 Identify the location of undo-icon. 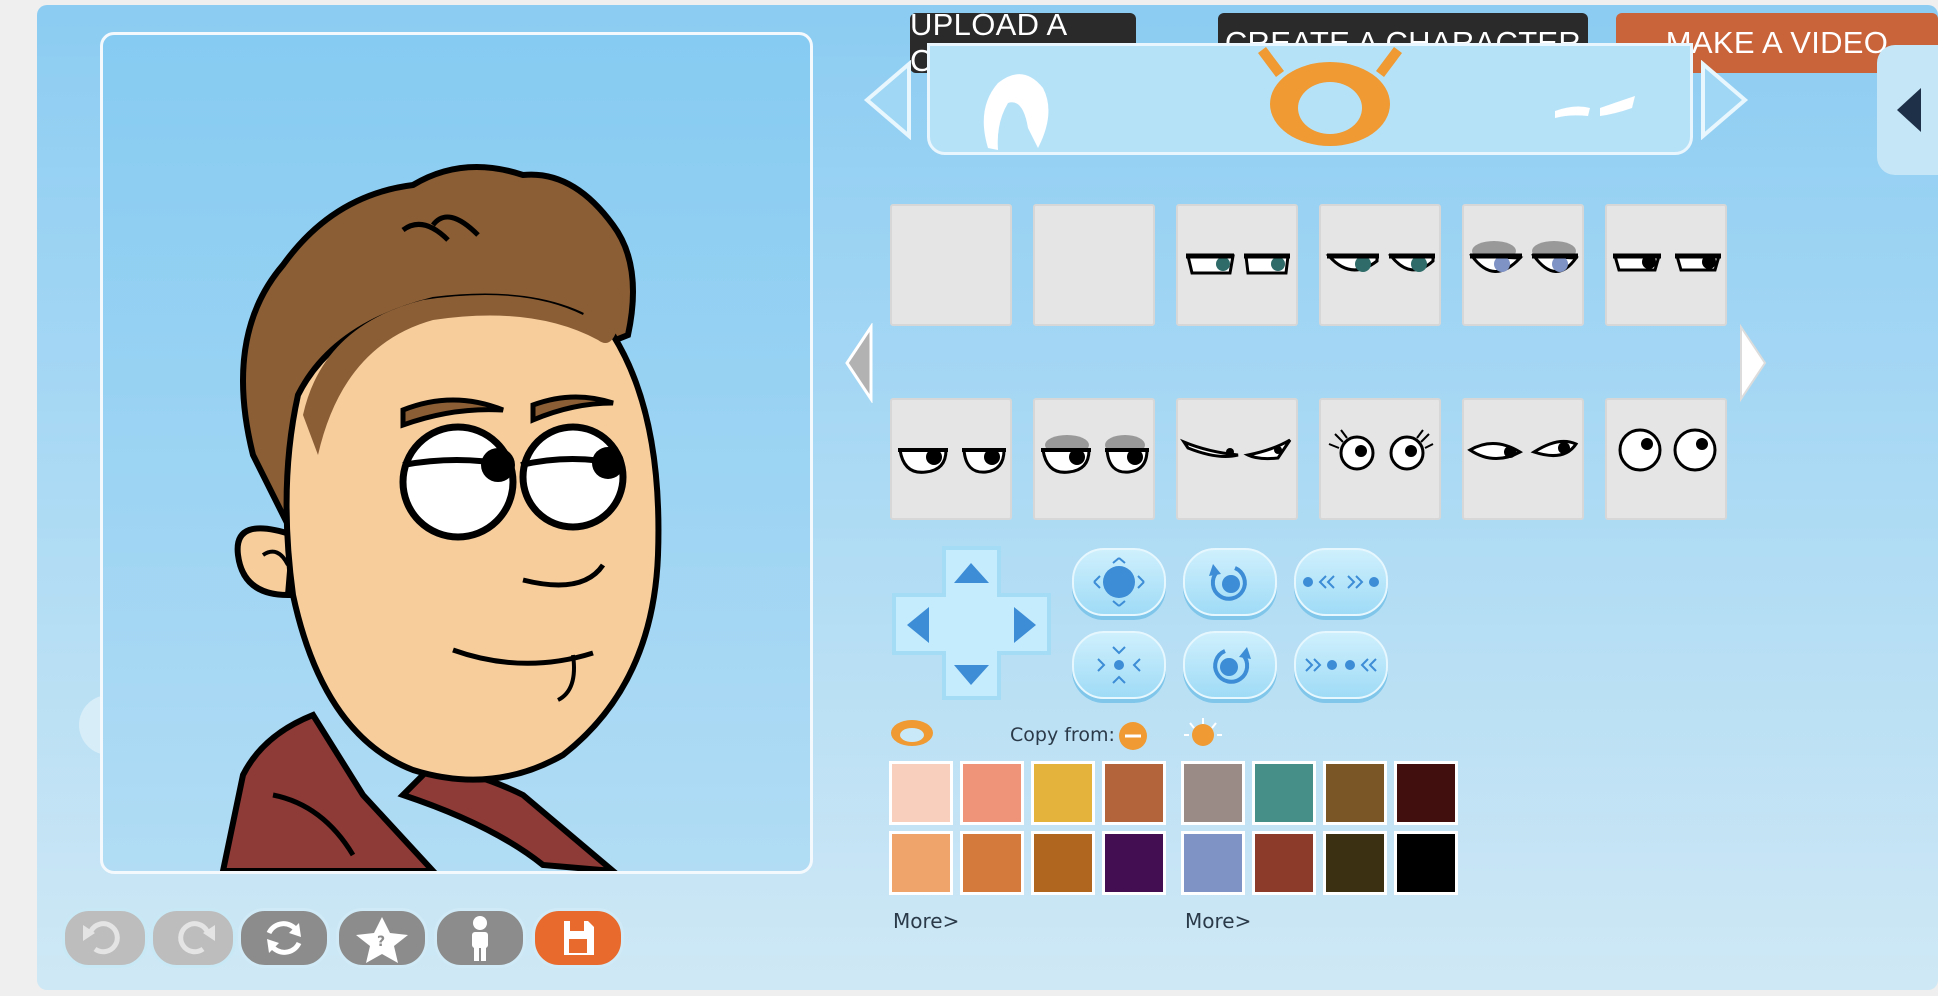
(101, 938).